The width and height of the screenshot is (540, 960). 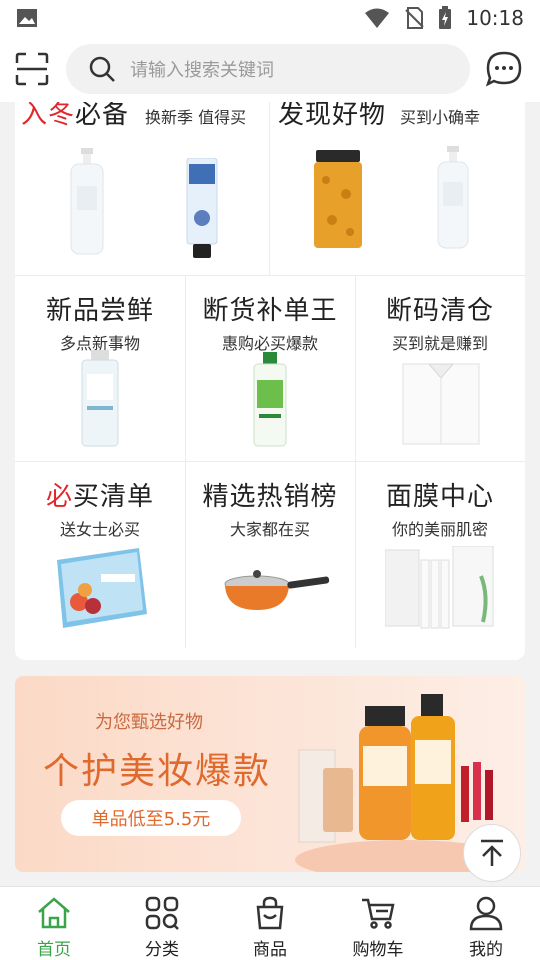 I want to click on detergent-bottle-image, so click(x=270, y=399).